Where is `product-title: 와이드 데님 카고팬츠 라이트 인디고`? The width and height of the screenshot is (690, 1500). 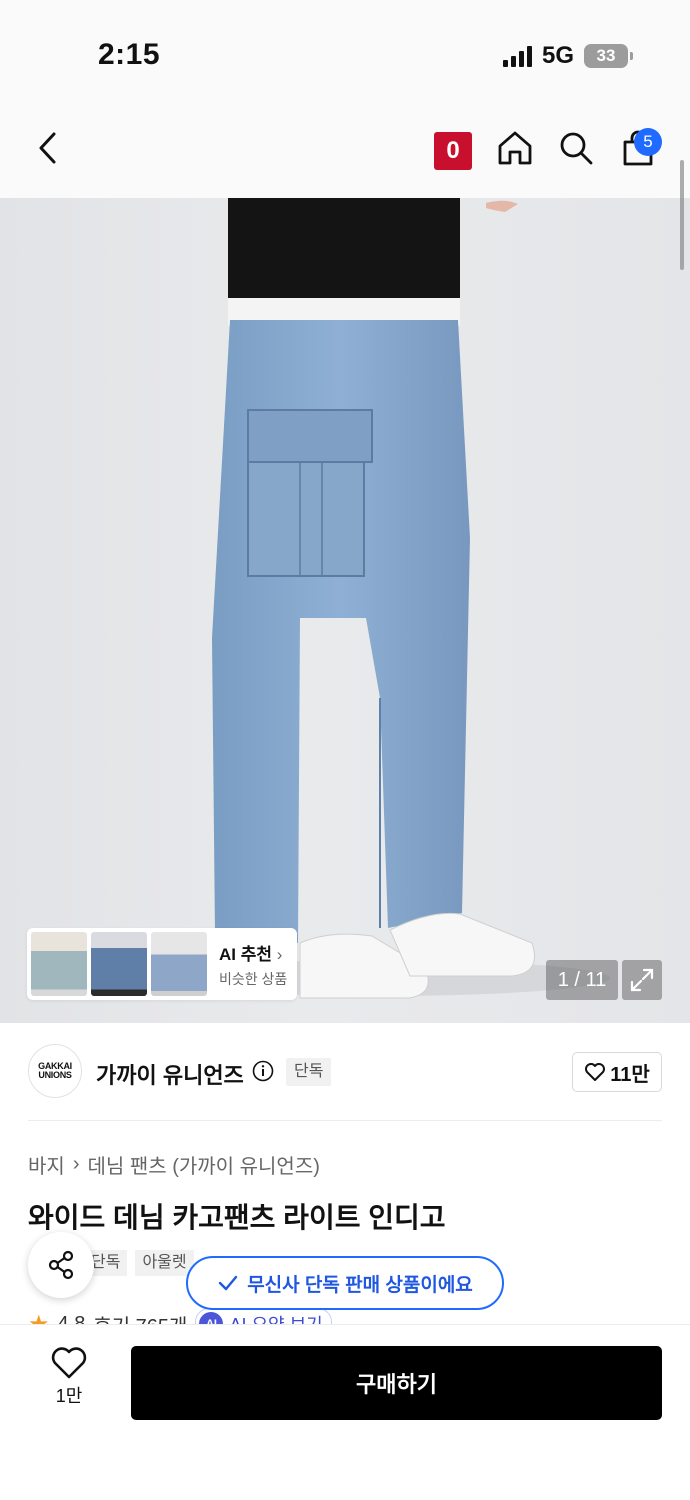 product-title: 와이드 데님 카고팬츠 라이트 인디고 is located at coordinates (237, 1217).